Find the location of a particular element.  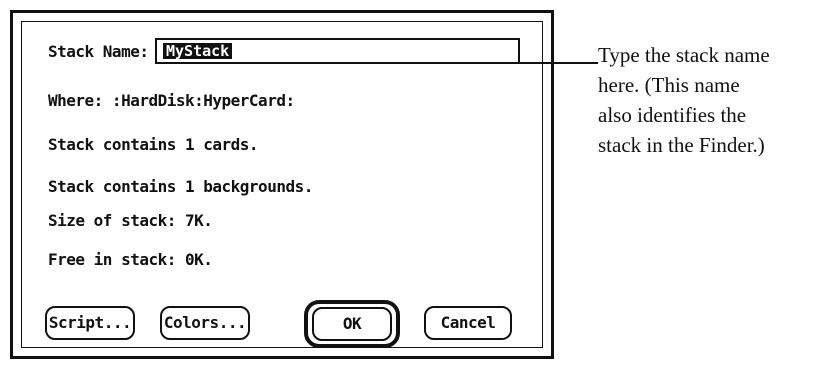

stack-name-input: MyStack is located at coordinates (337, 51).